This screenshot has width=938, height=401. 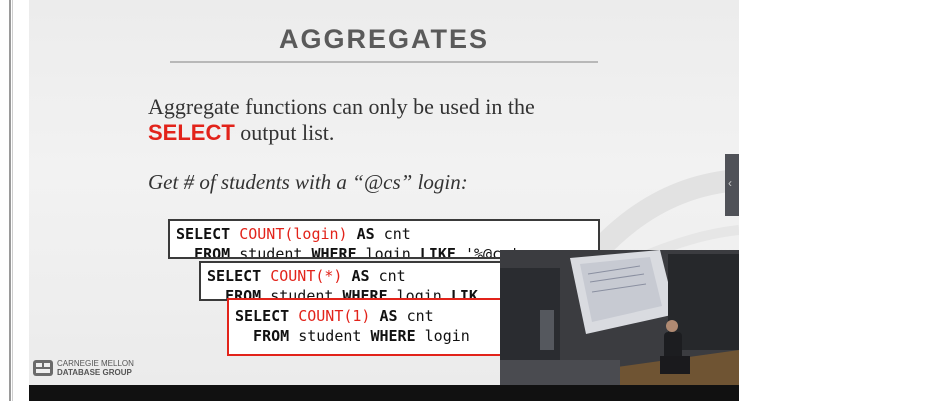 I want to click on side-panel-toggle: ‹, so click(x=732, y=185).